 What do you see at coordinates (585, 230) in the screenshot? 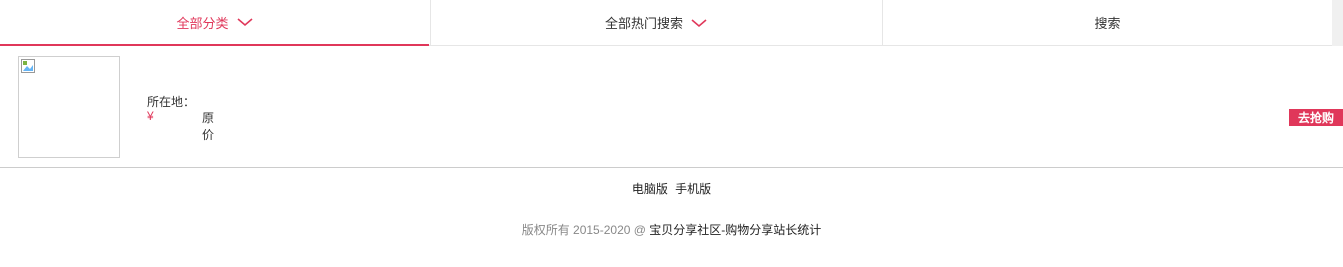
I see `copyright-text: 版权所有 2015-2020 @` at bounding box center [585, 230].